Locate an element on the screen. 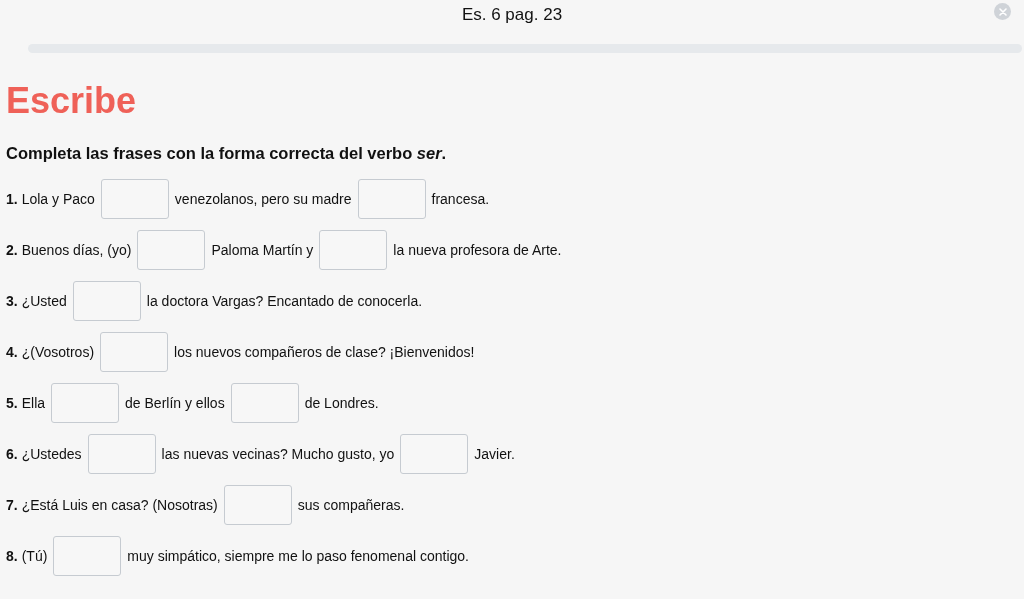 The height and width of the screenshot is (599, 1024). sentence-text: venezolanos, pero su madre is located at coordinates (263, 199).